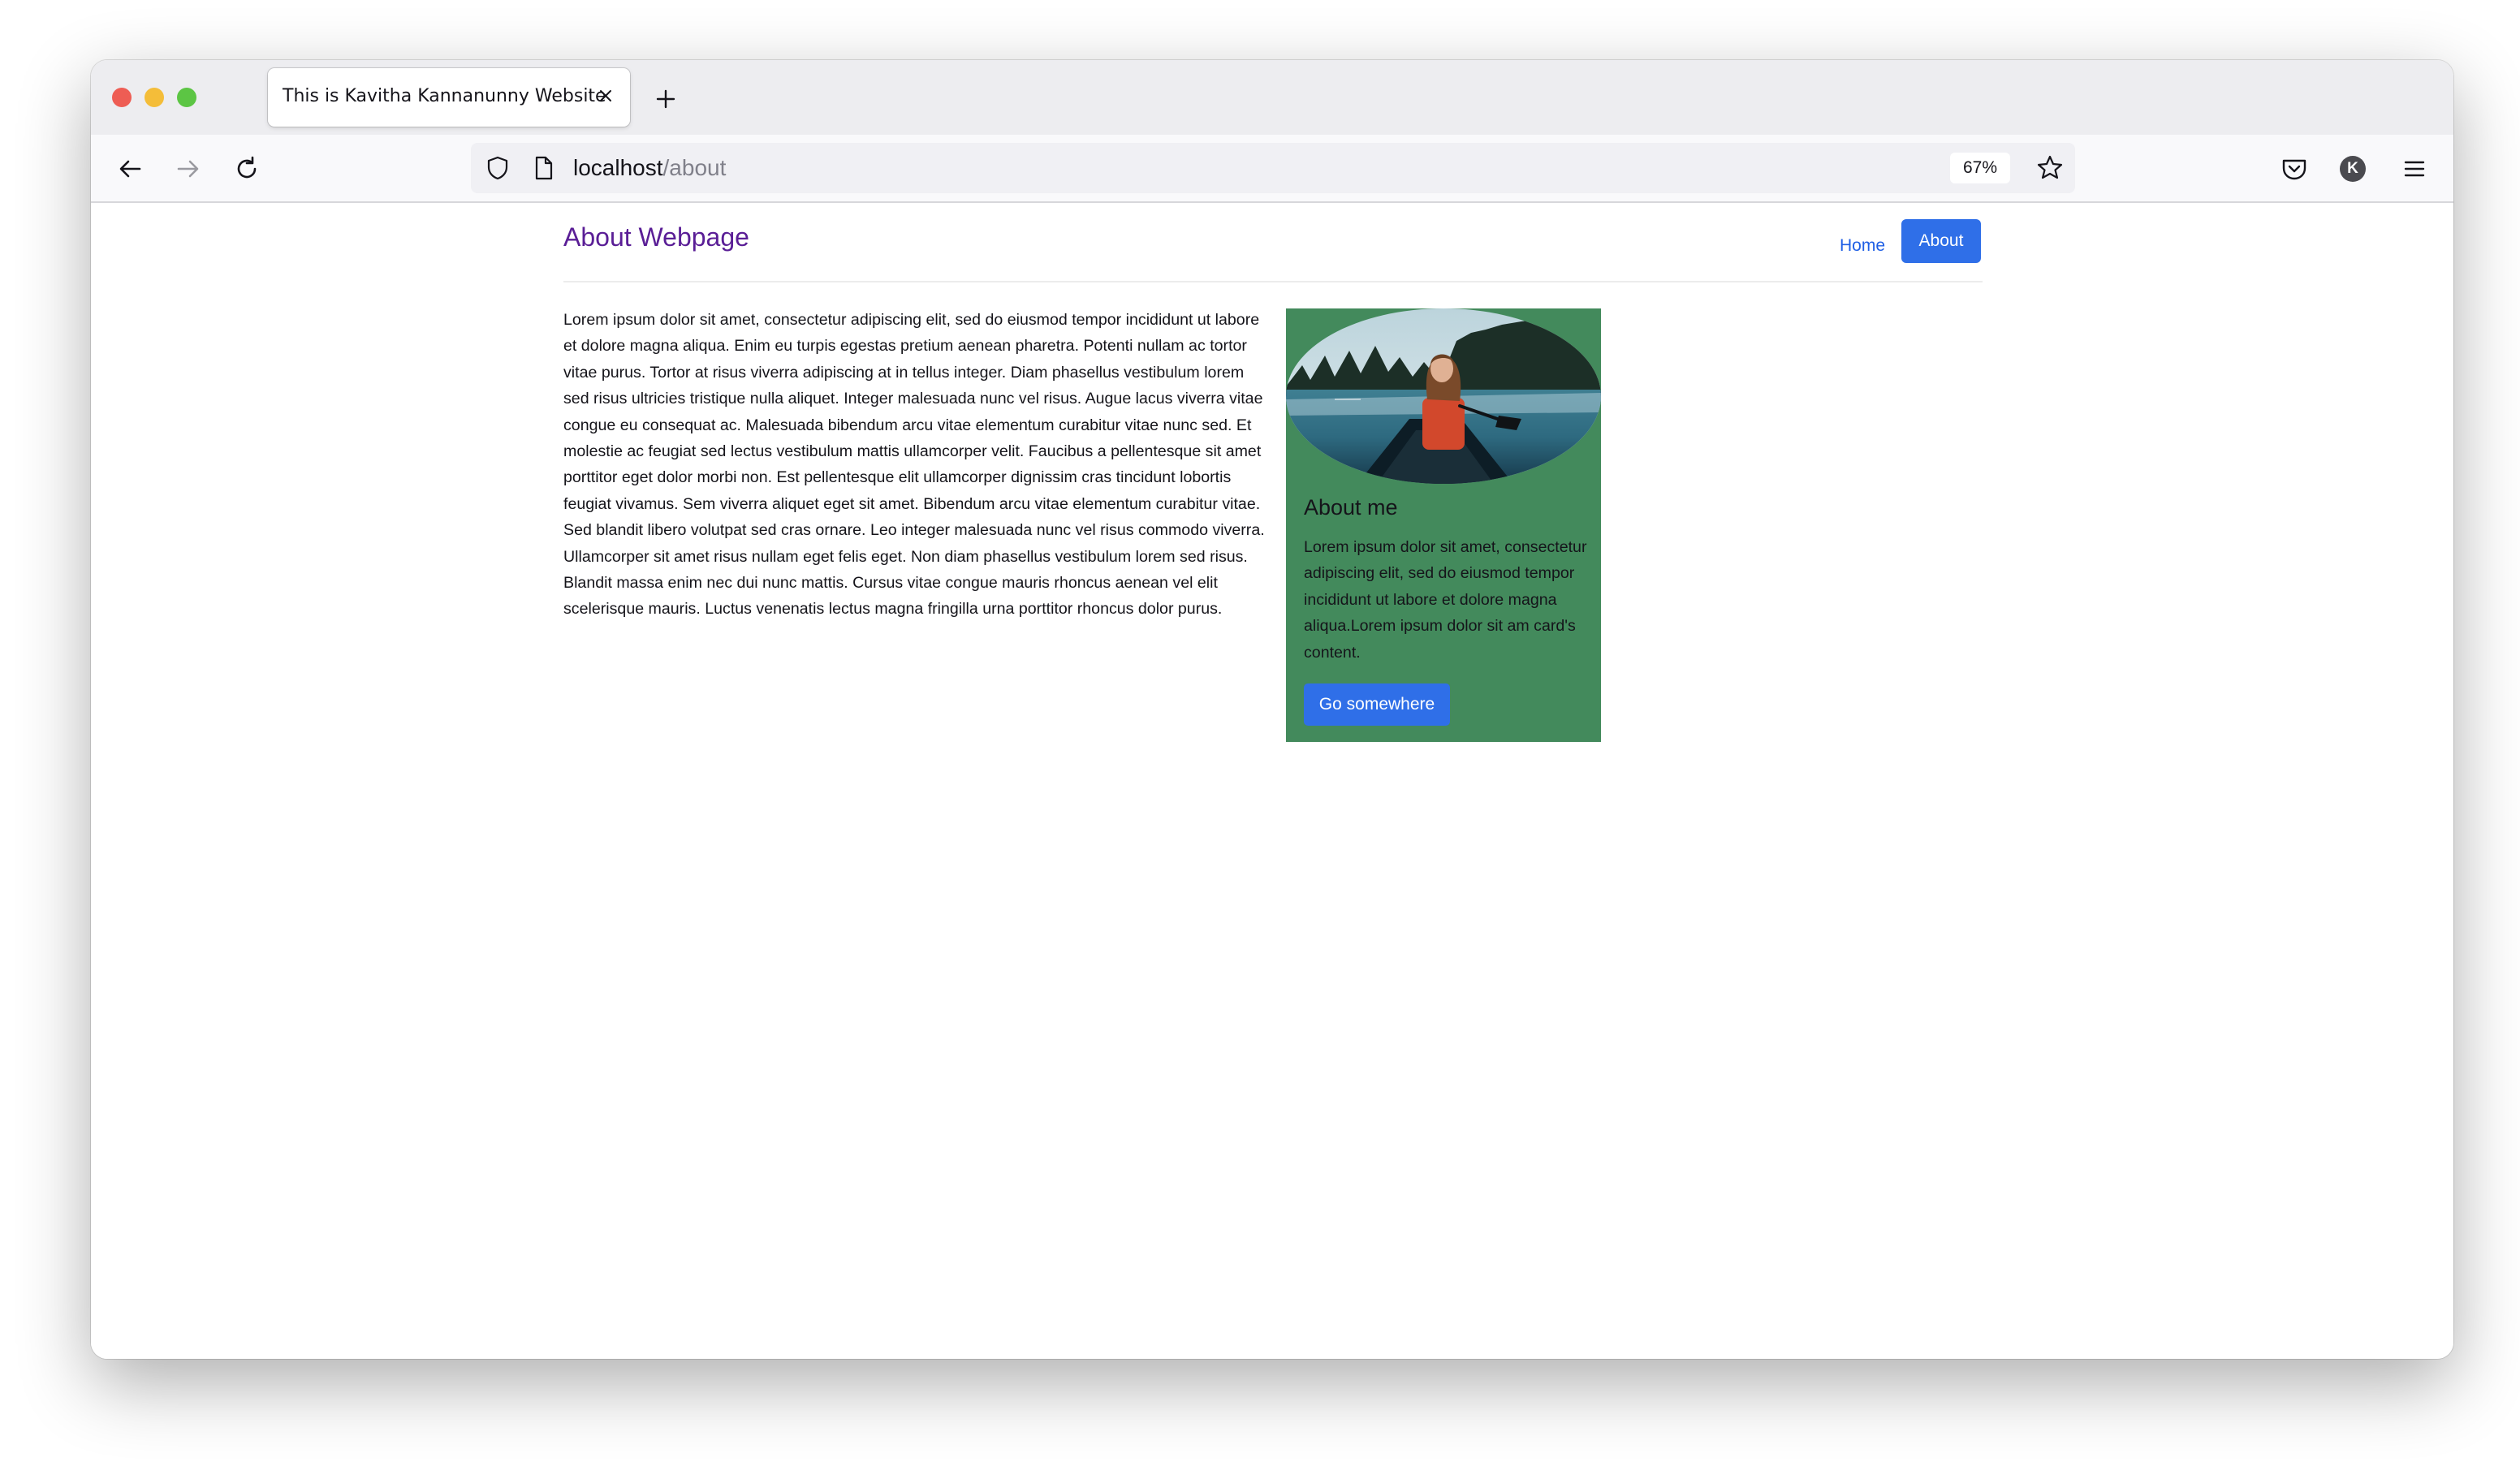  I want to click on site-header: About Webpage Home About, so click(1273, 242).